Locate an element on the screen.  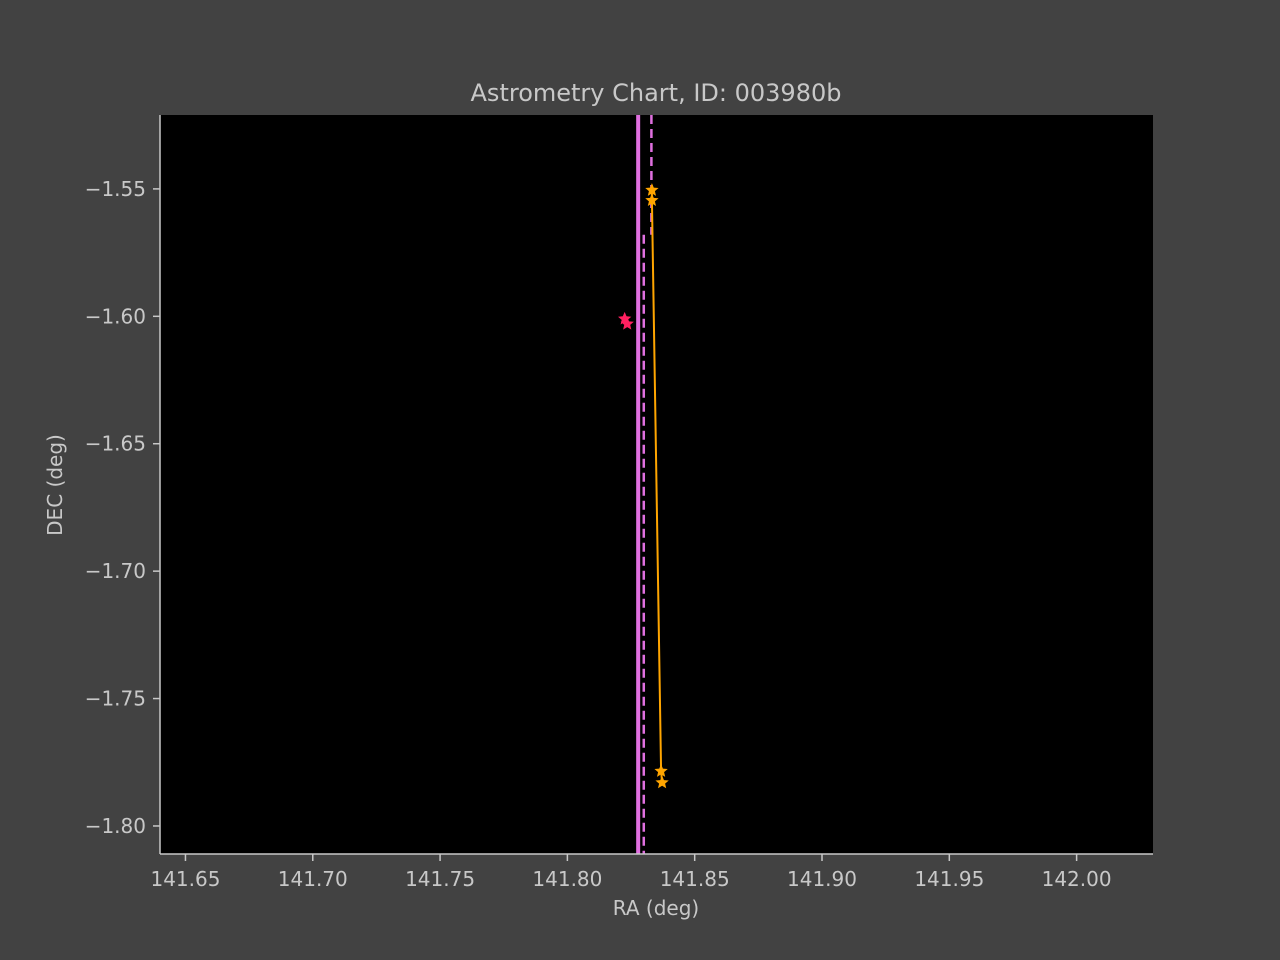
y-axis-label: DEC (deg) is located at coordinates (55, 485).